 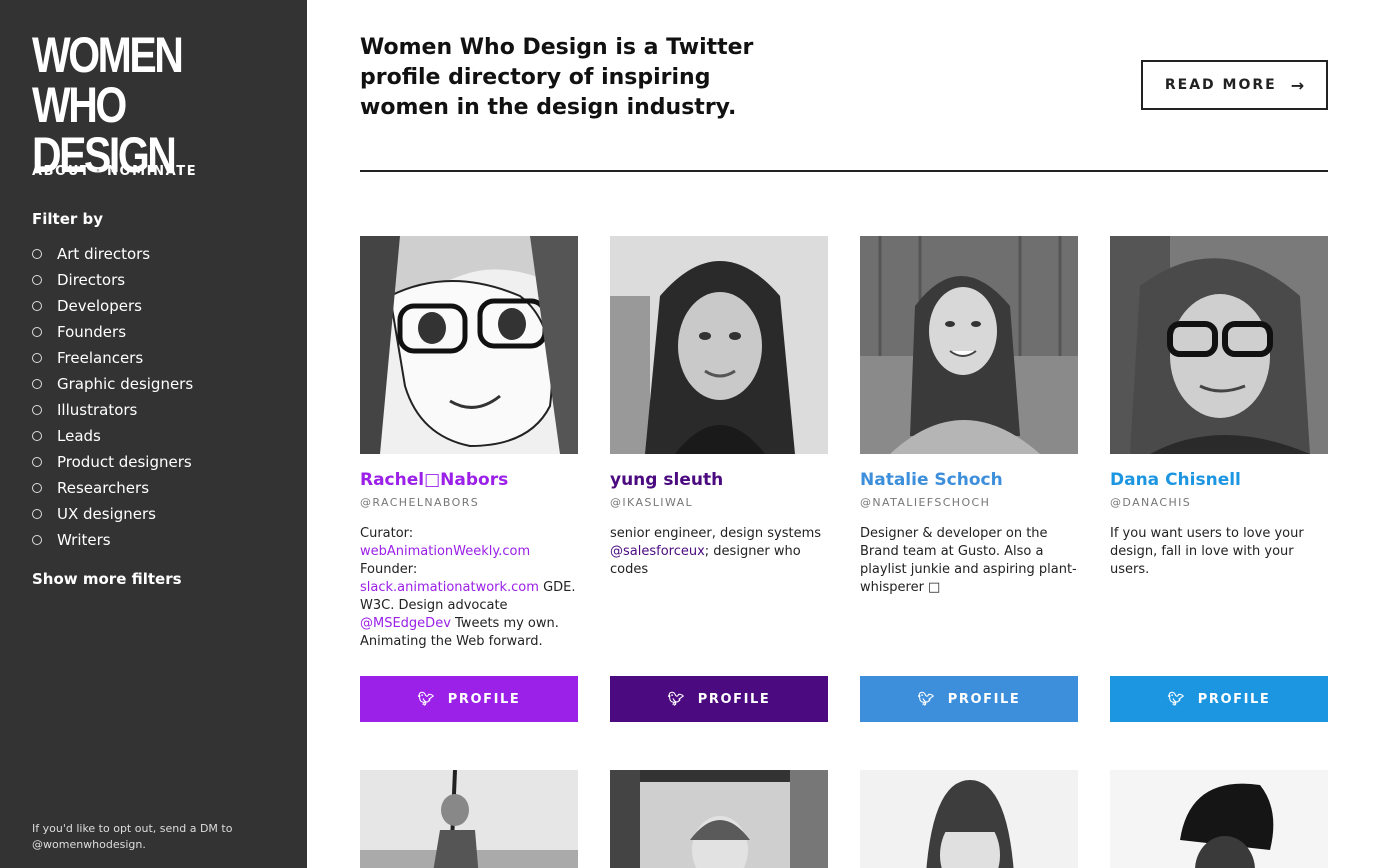 I want to click on cartoon-portrait-image, so click(x=469, y=345).